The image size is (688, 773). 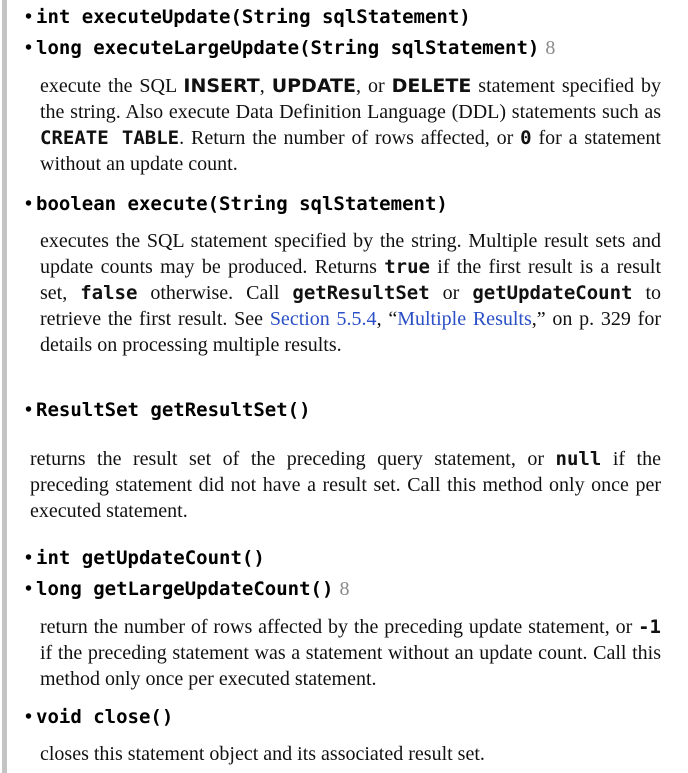 What do you see at coordinates (578, 459) in the screenshot?
I see `inline-code: null` at bounding box center [578, 459].